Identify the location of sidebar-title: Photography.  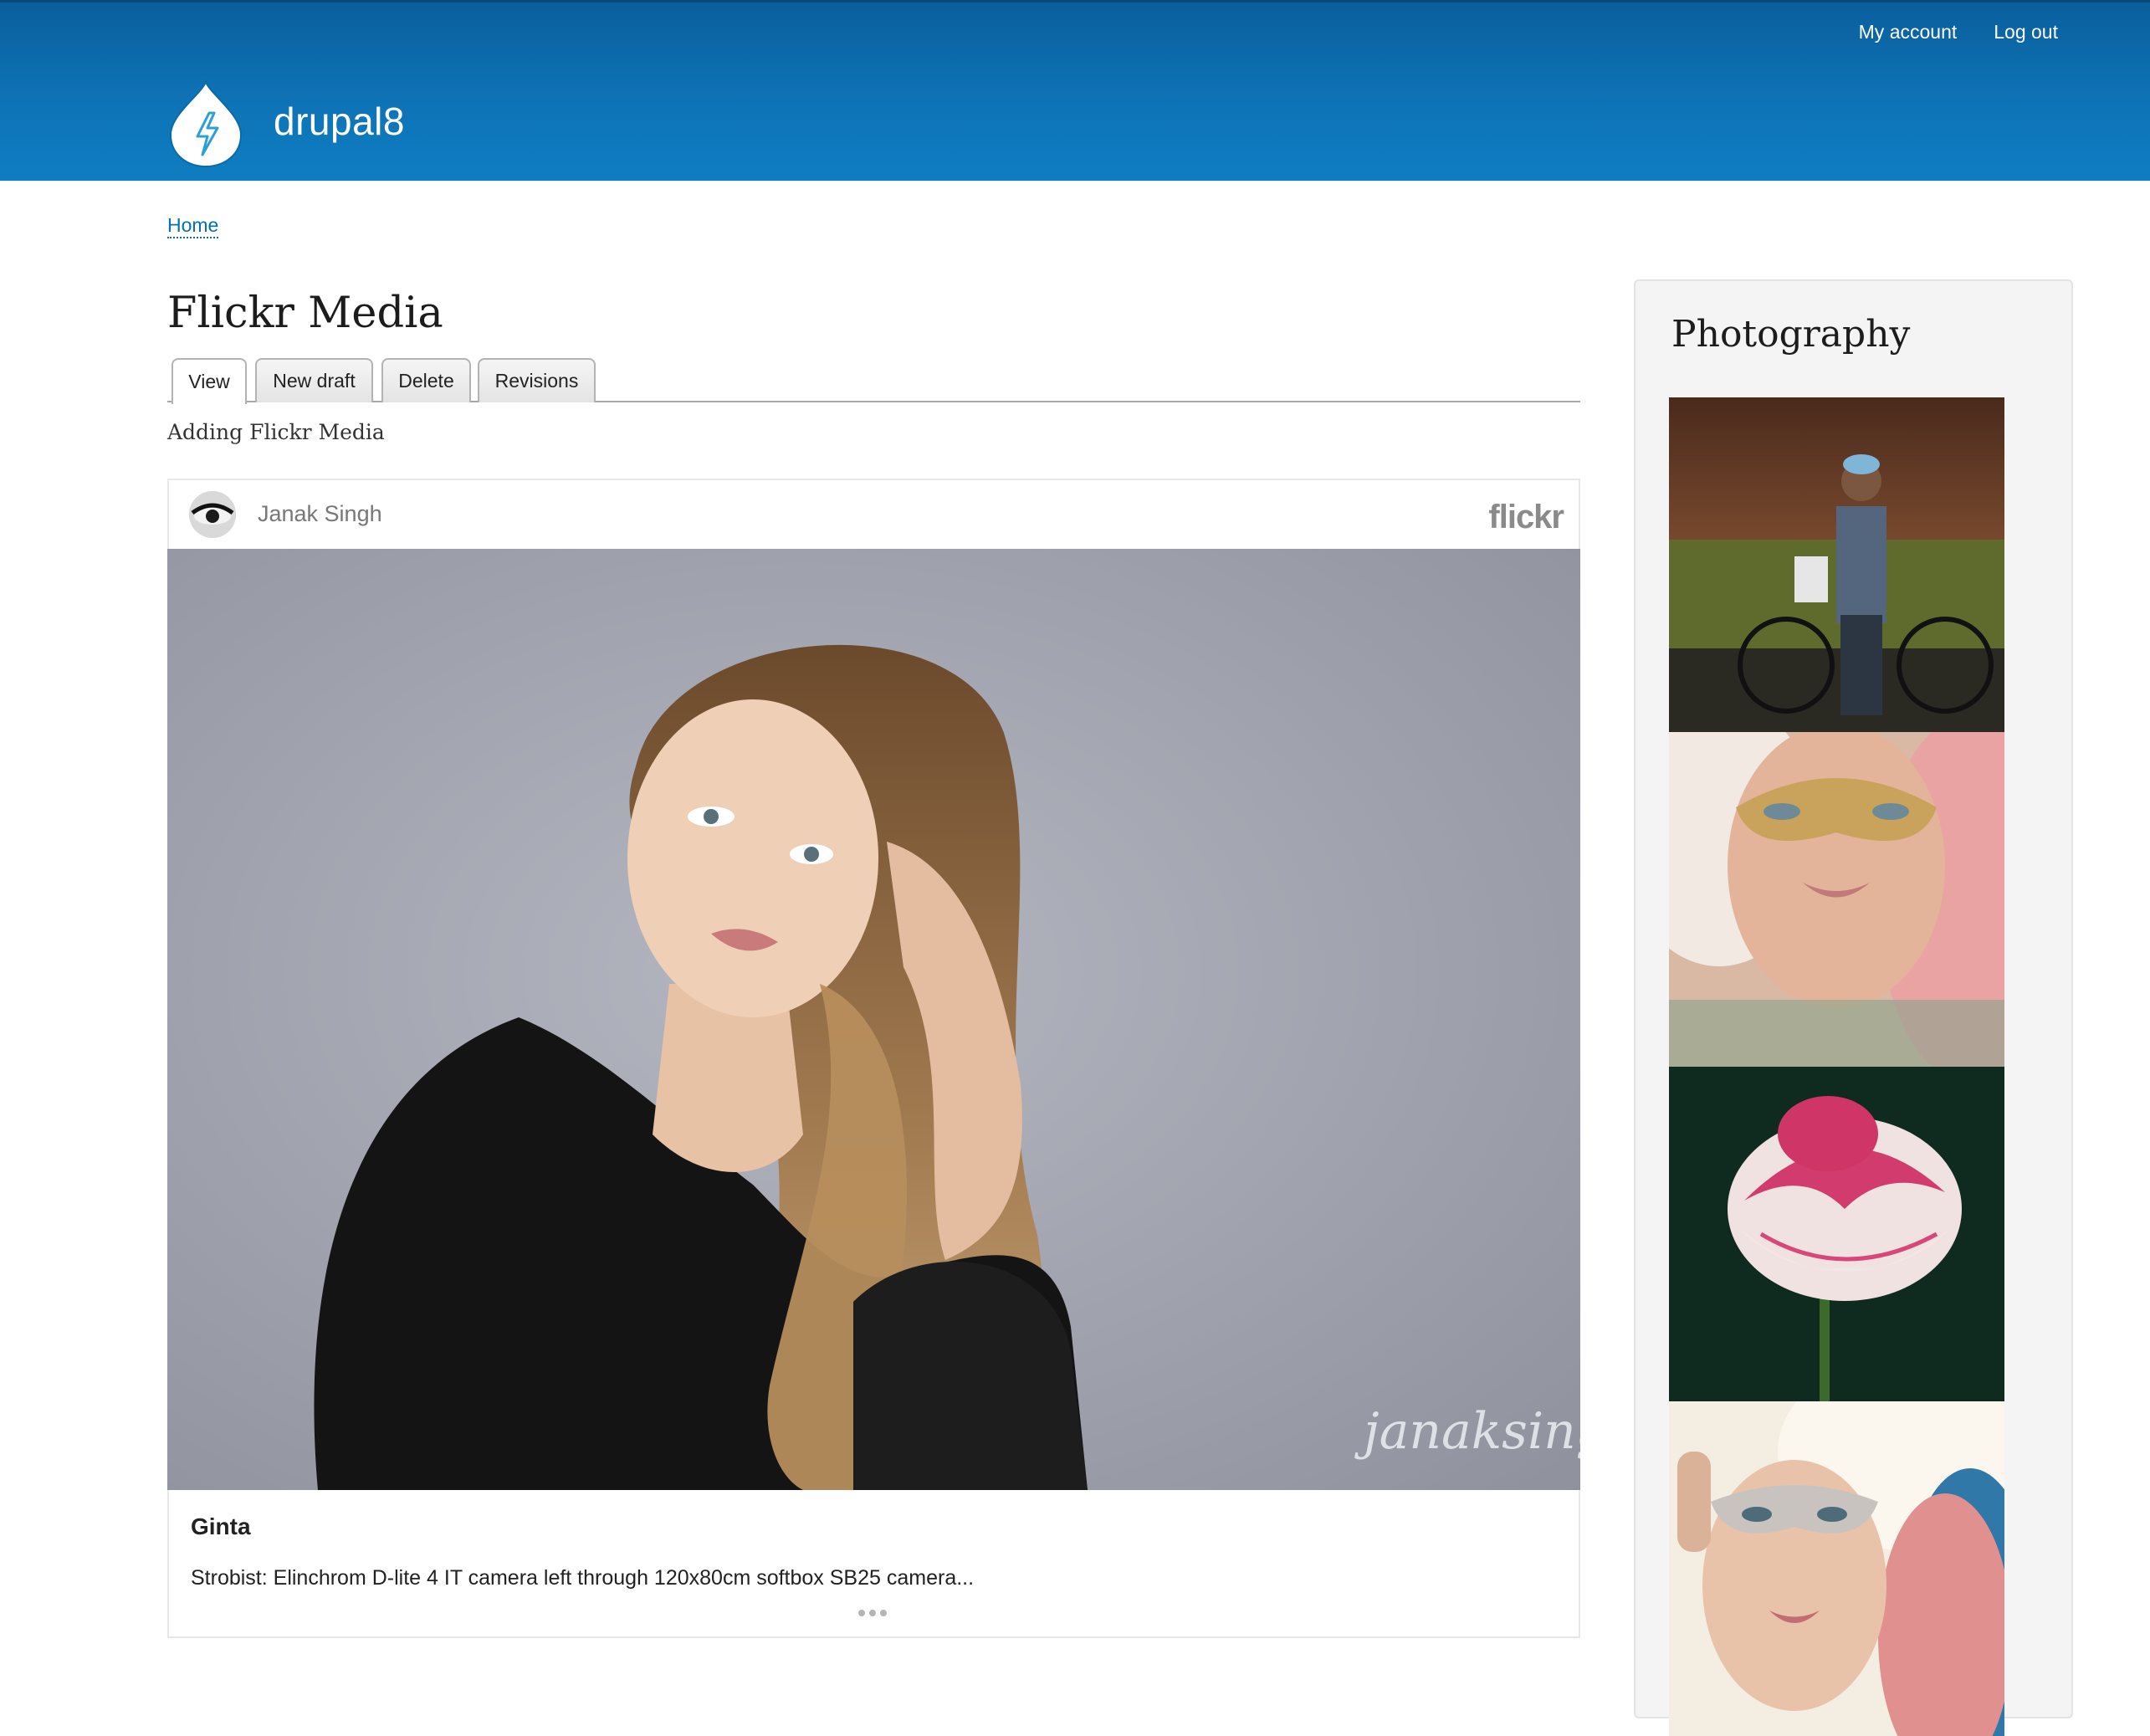
(1791, 334).